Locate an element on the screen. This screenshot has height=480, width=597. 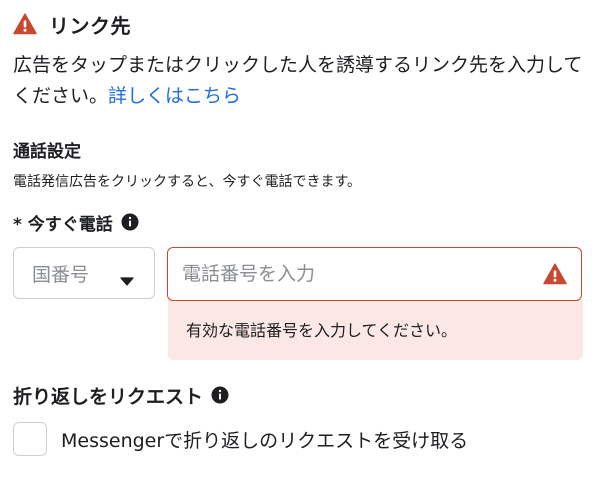
phone-error-message: 有効な電話番号を入力してください。 is located at coordinates (375, 329).